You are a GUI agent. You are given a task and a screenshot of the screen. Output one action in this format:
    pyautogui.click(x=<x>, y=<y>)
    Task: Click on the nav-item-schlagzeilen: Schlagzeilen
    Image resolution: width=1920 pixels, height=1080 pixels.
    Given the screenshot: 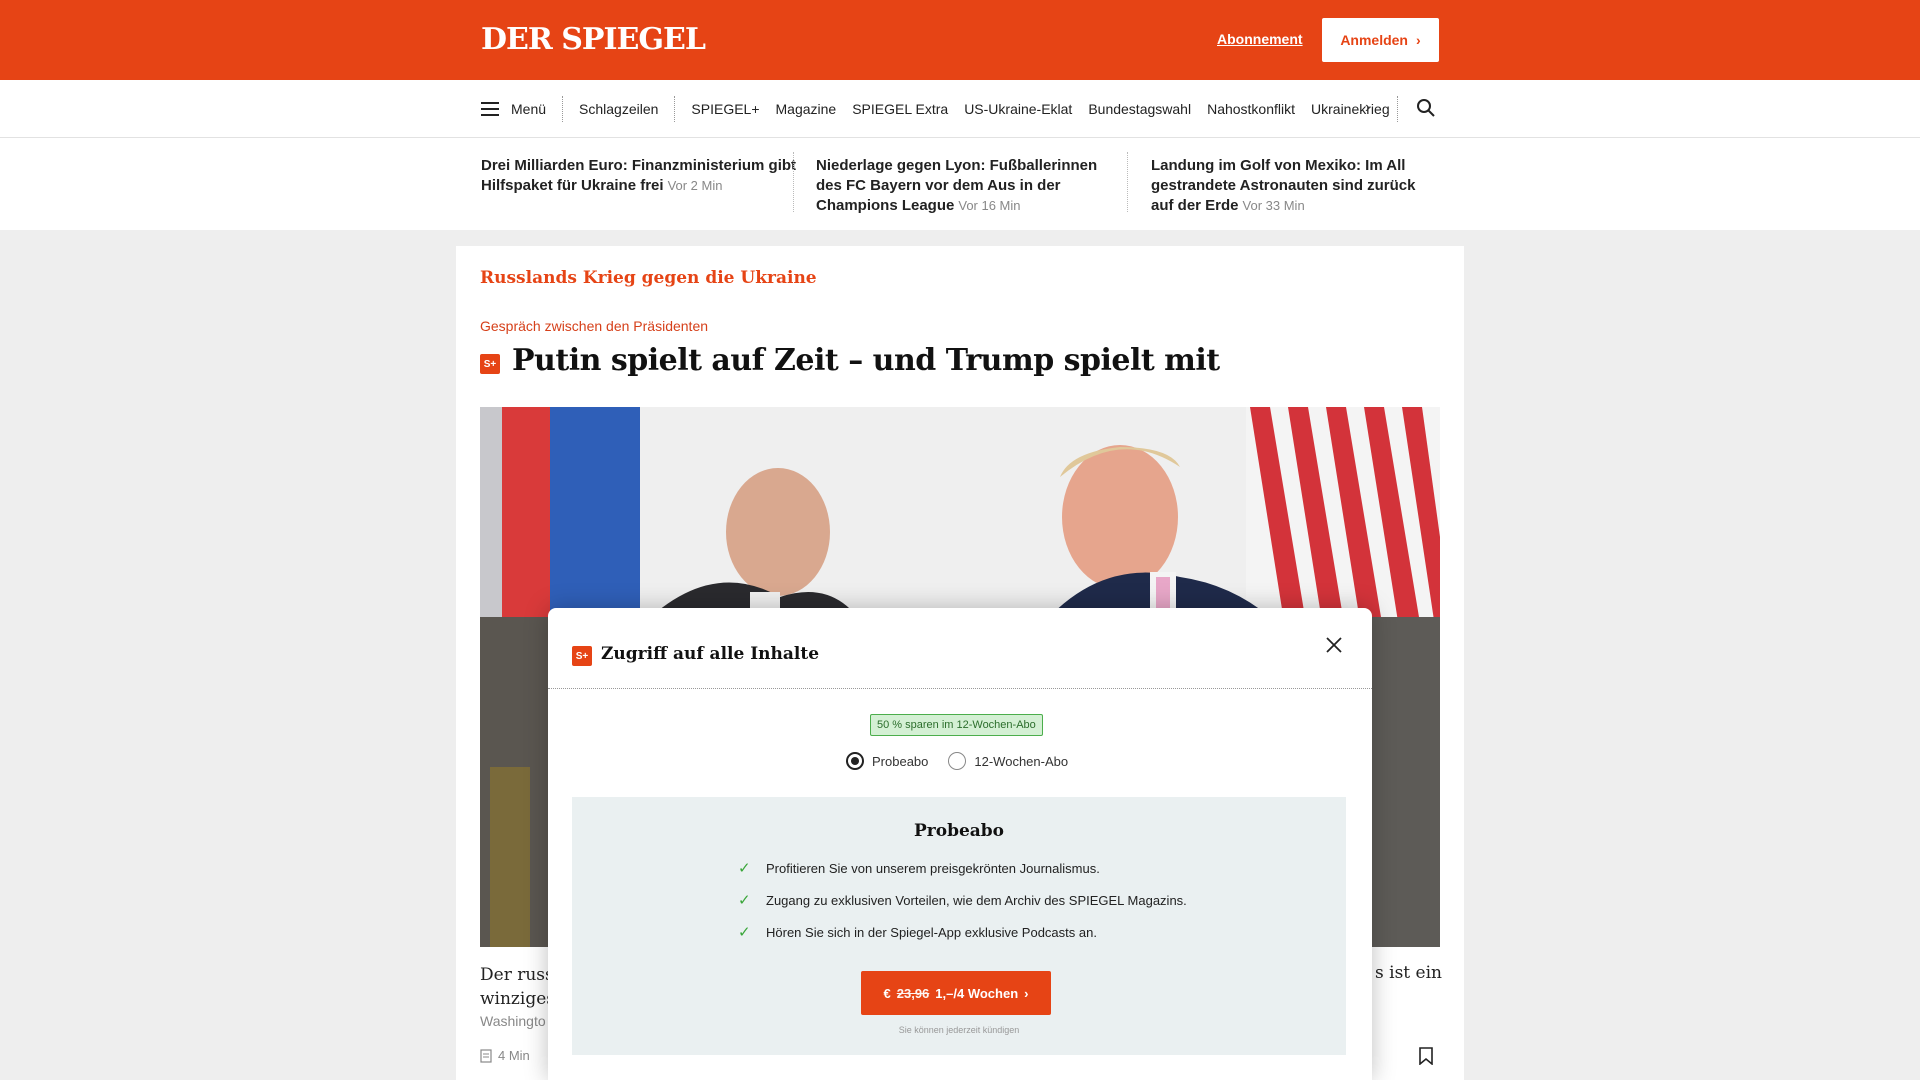 What is the action you would take?
    pyautogui.click(x=618, y=109)
    